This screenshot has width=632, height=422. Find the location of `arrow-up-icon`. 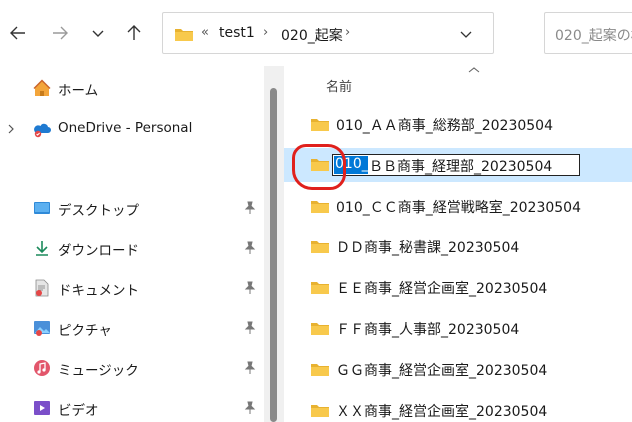

arrow-up-icon is located at coordinates (134, 32).